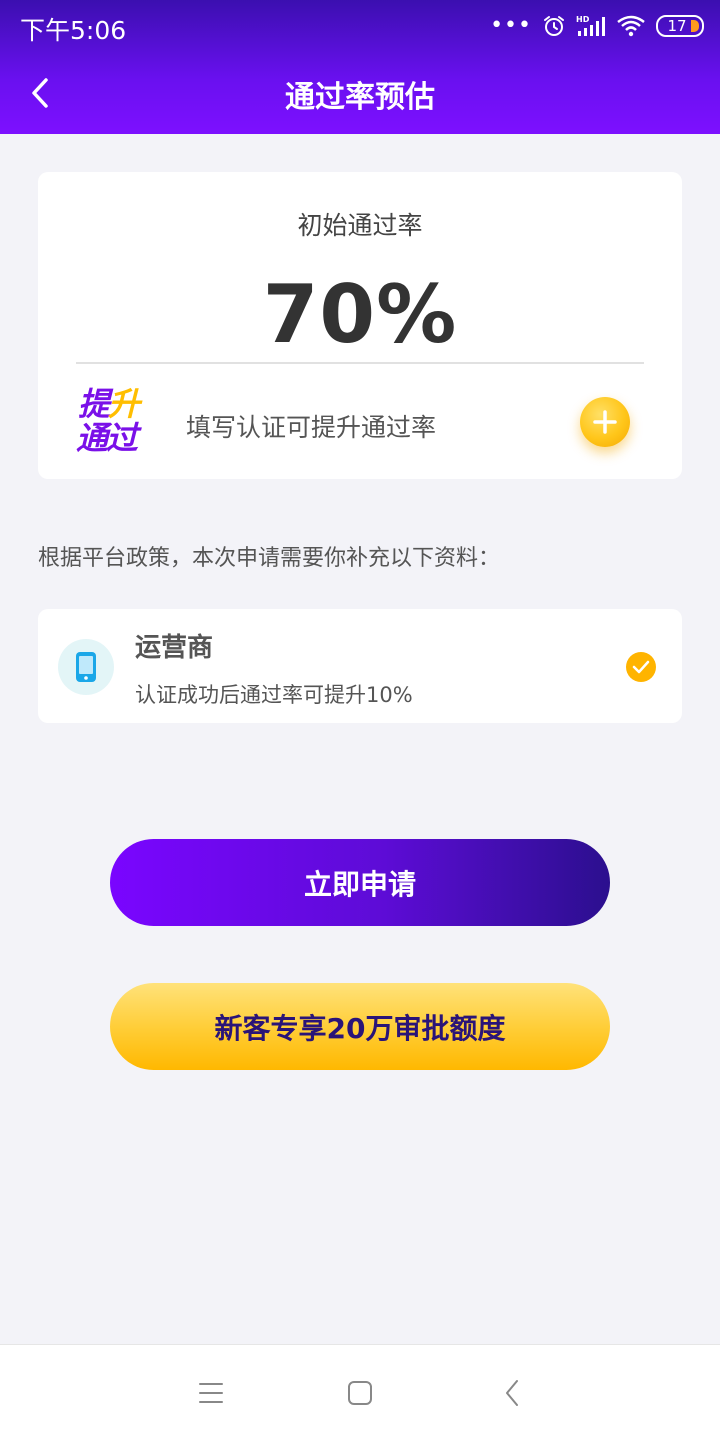 Image resolution: width=720 pixels, height=1440 pixels. Describe the element at coordinates (360, 314) in the screenshot. I see `rate-value: 70%` at that location.